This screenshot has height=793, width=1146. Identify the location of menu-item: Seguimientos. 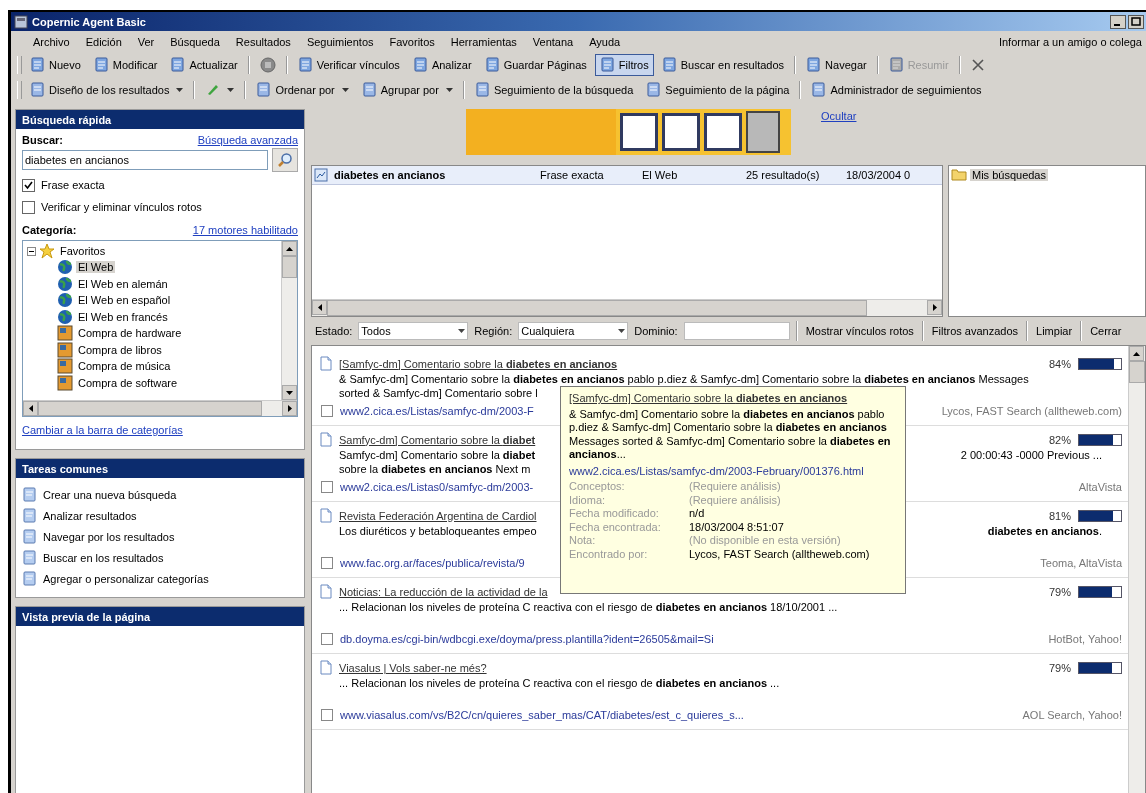
(340, 41).